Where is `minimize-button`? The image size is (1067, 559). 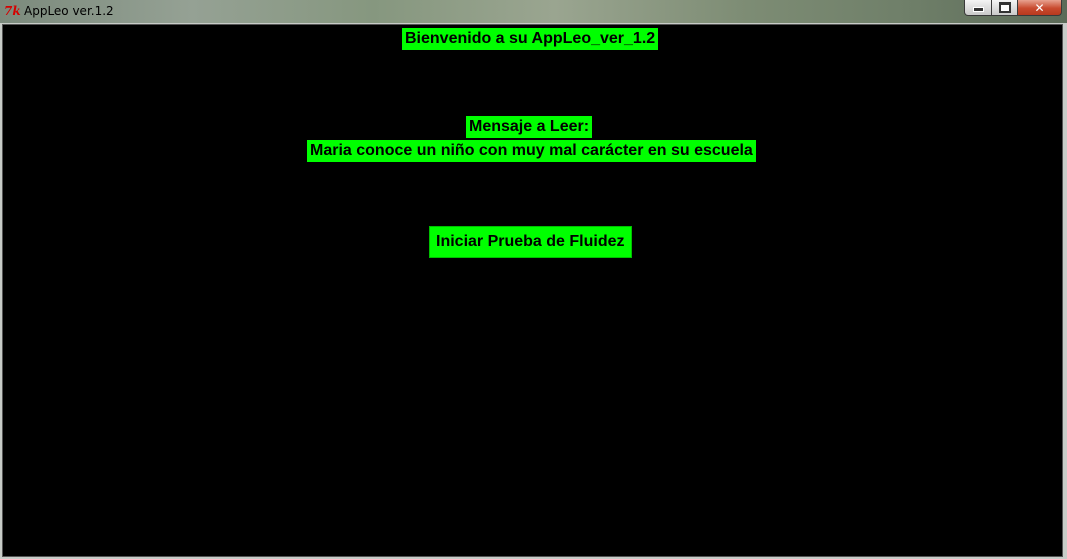 minimize-button is located at coordinates (978, 8).